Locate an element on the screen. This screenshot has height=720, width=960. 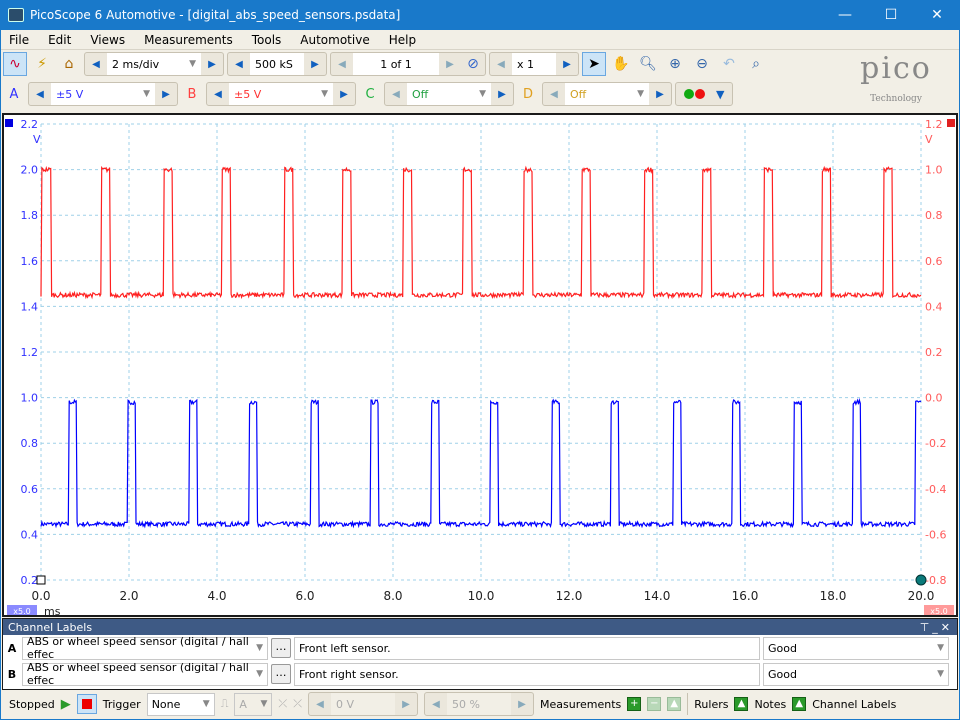
ruler-x2-icon: ⤫ is located at coordinates (297, 704).